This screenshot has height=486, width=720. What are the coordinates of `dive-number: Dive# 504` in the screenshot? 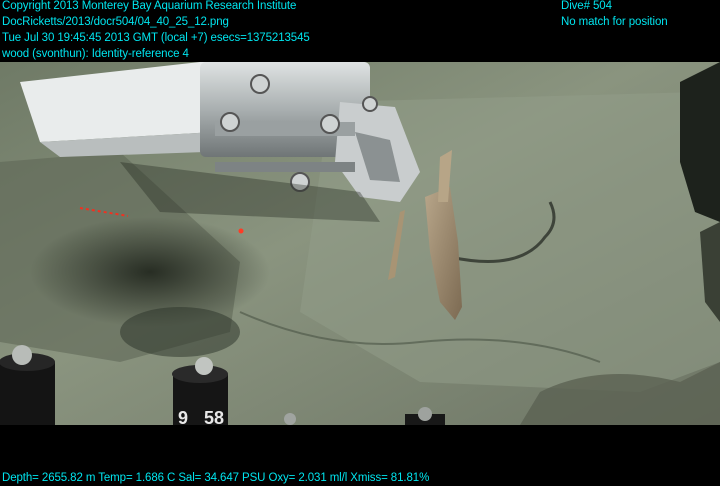 It's located at (586, 6).